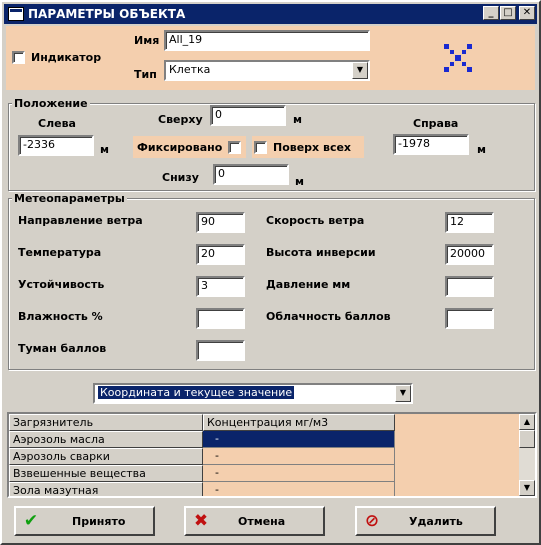 This screenshot has height=545, width=541. What do you see at coordinates (190, 69) in the screenshot?
I see `type-value: Клетка` at bounding box center [190, 69].